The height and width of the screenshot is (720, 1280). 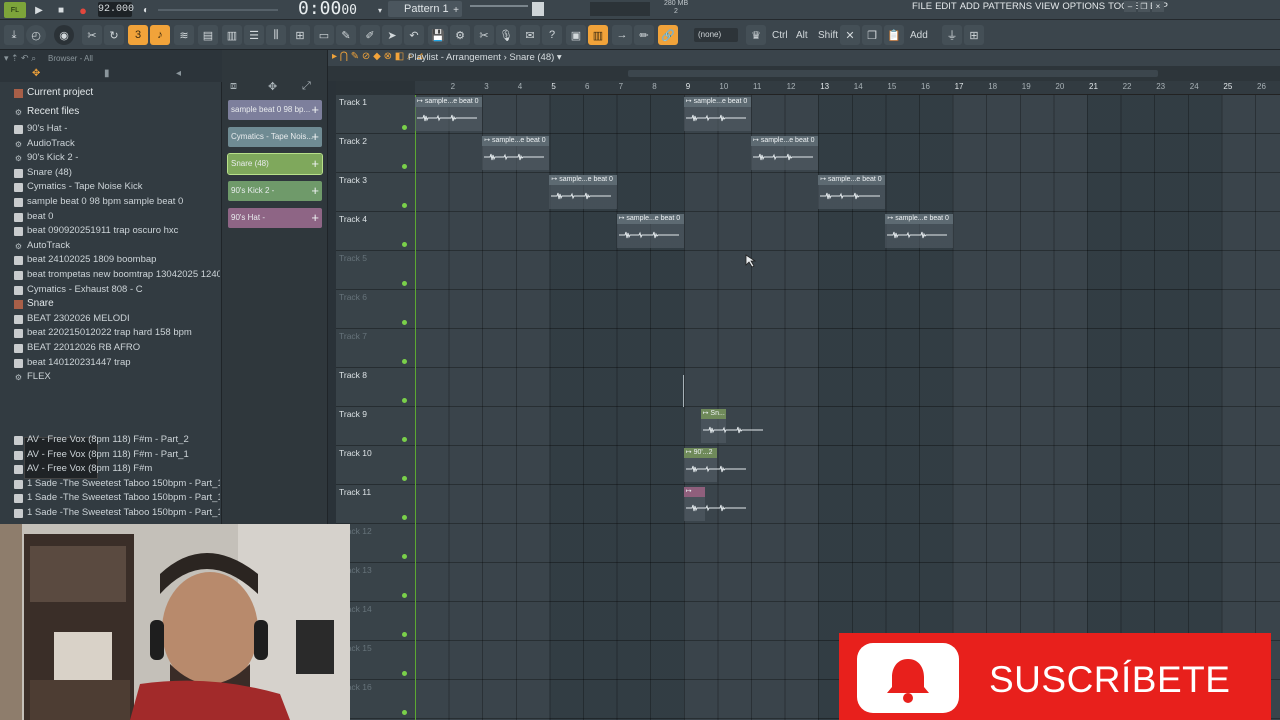 What do you see at coordinates (64, 35) in the screenshot?
I see `tempo-knob: ◉` at bounding box center [64, 35].